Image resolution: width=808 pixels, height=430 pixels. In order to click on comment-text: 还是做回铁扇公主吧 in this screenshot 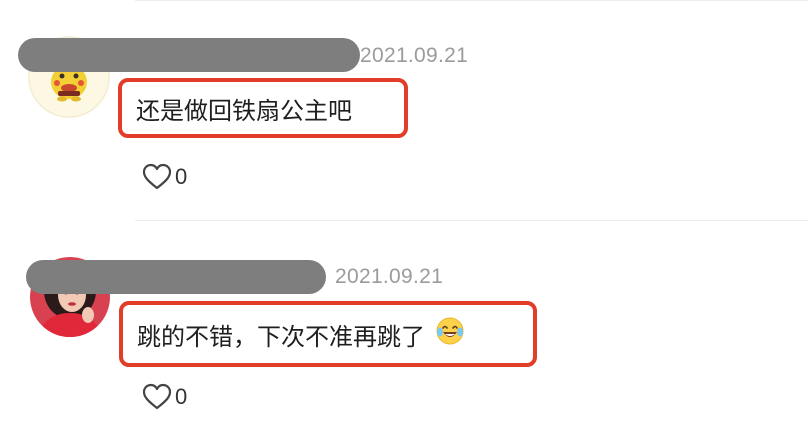, I will do `click(244, 110)`.